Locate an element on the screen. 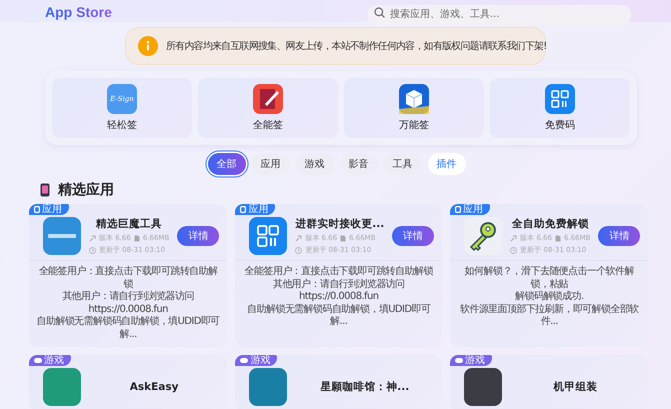 This screenshot has height=409, width=671. cube-icon is located at coordinates (414, 99).